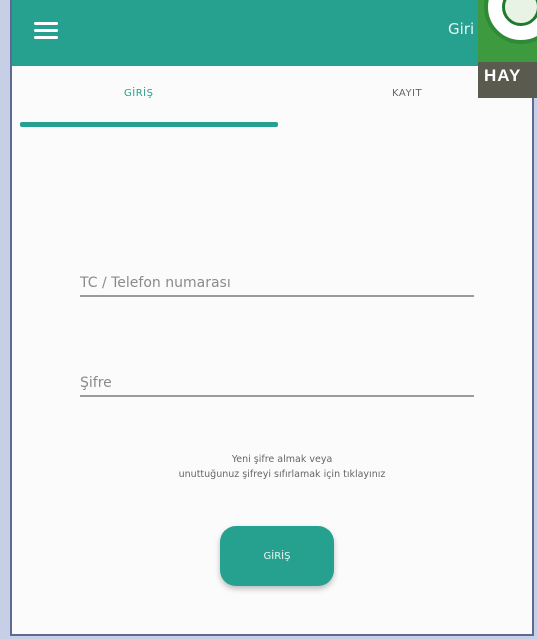 This screenshot has width=537, height=639. What do you see at coordinates (149, 124) in the screenshot?
I see `active-tab-indicator` at bounding box center [149, 124].